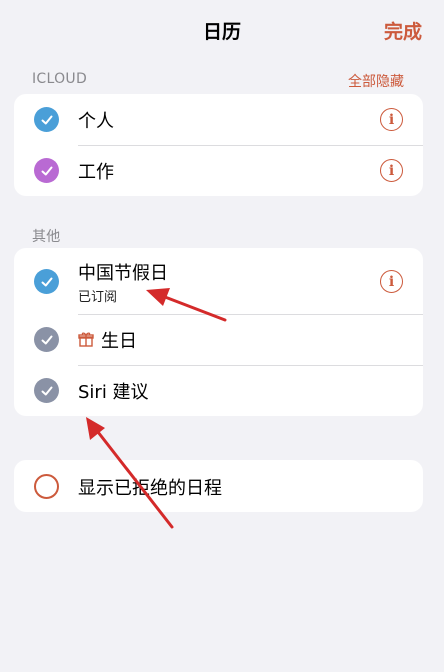 The width and height of the screenshot is (444, 672). What do you see at coordinates (46, 486) in the screenshot?
I see `unchecked-circle-icon` at bounding box center [46, 486].